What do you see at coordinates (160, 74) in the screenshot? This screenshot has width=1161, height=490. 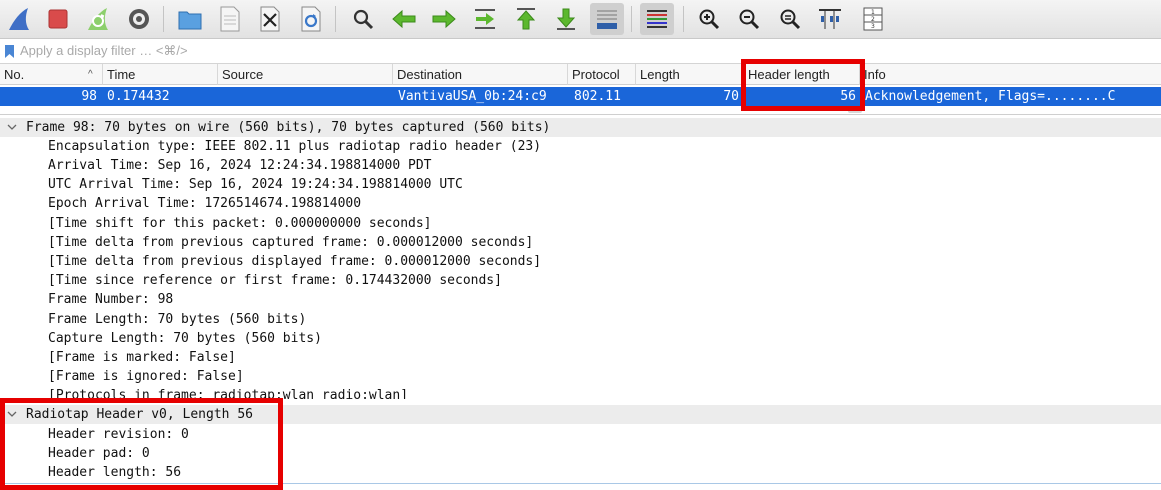 I see `column-header-time: Time` at bounding box center [160, 74].